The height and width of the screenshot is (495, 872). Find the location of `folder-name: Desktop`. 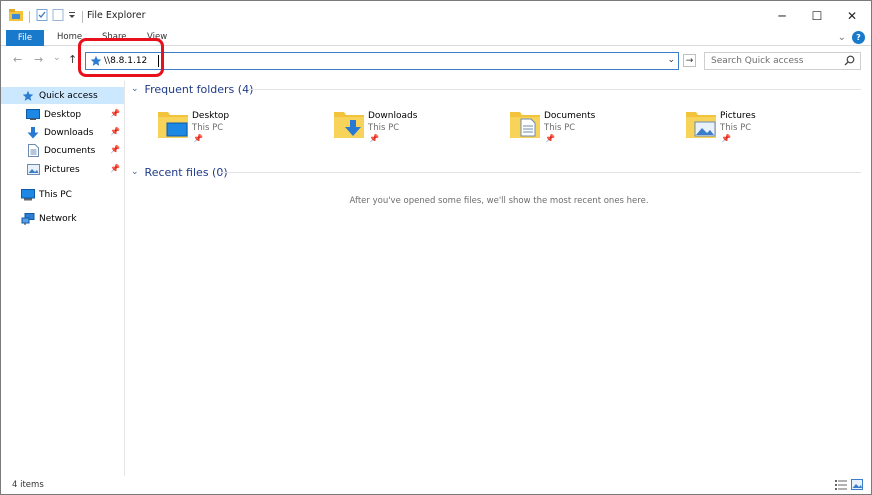

folder-name: Desktop is located at coordinates (211, 116).